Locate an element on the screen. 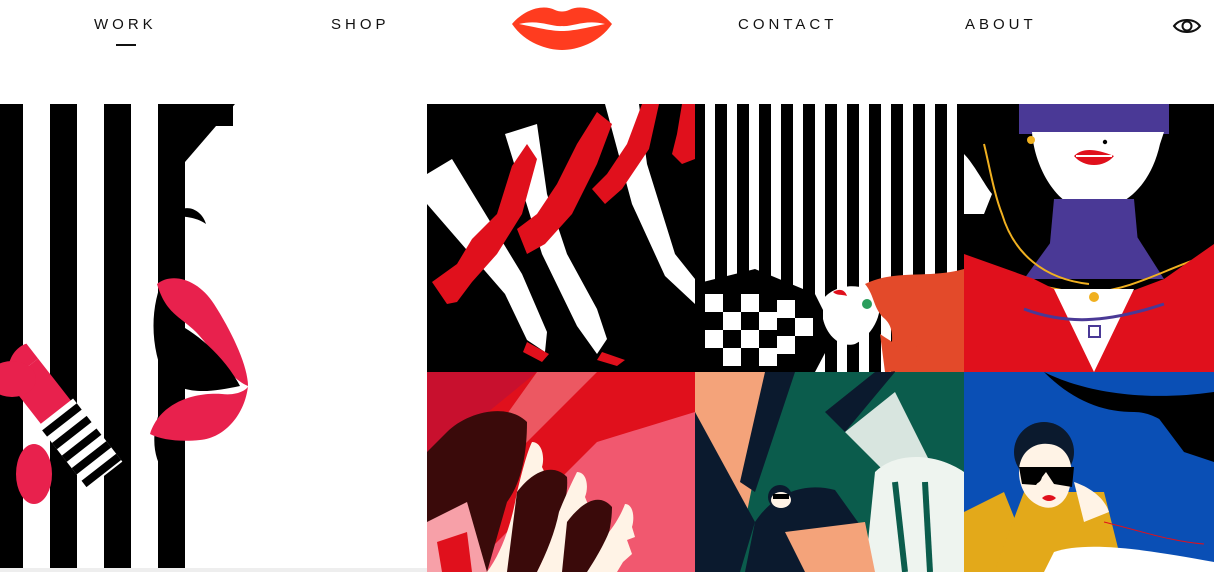 Image resolution: width=1214 pixels, height=572 pixels. nav-contact: CONTACT is located at coordinates (787, 24).